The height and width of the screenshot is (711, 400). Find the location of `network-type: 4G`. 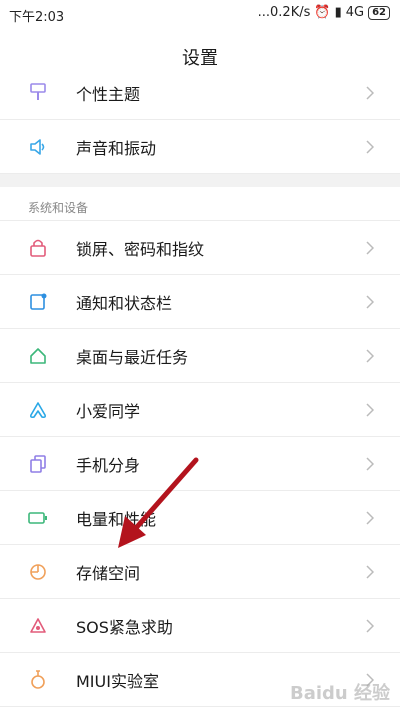

network-type: 4G is located at coordinates (355, 12).